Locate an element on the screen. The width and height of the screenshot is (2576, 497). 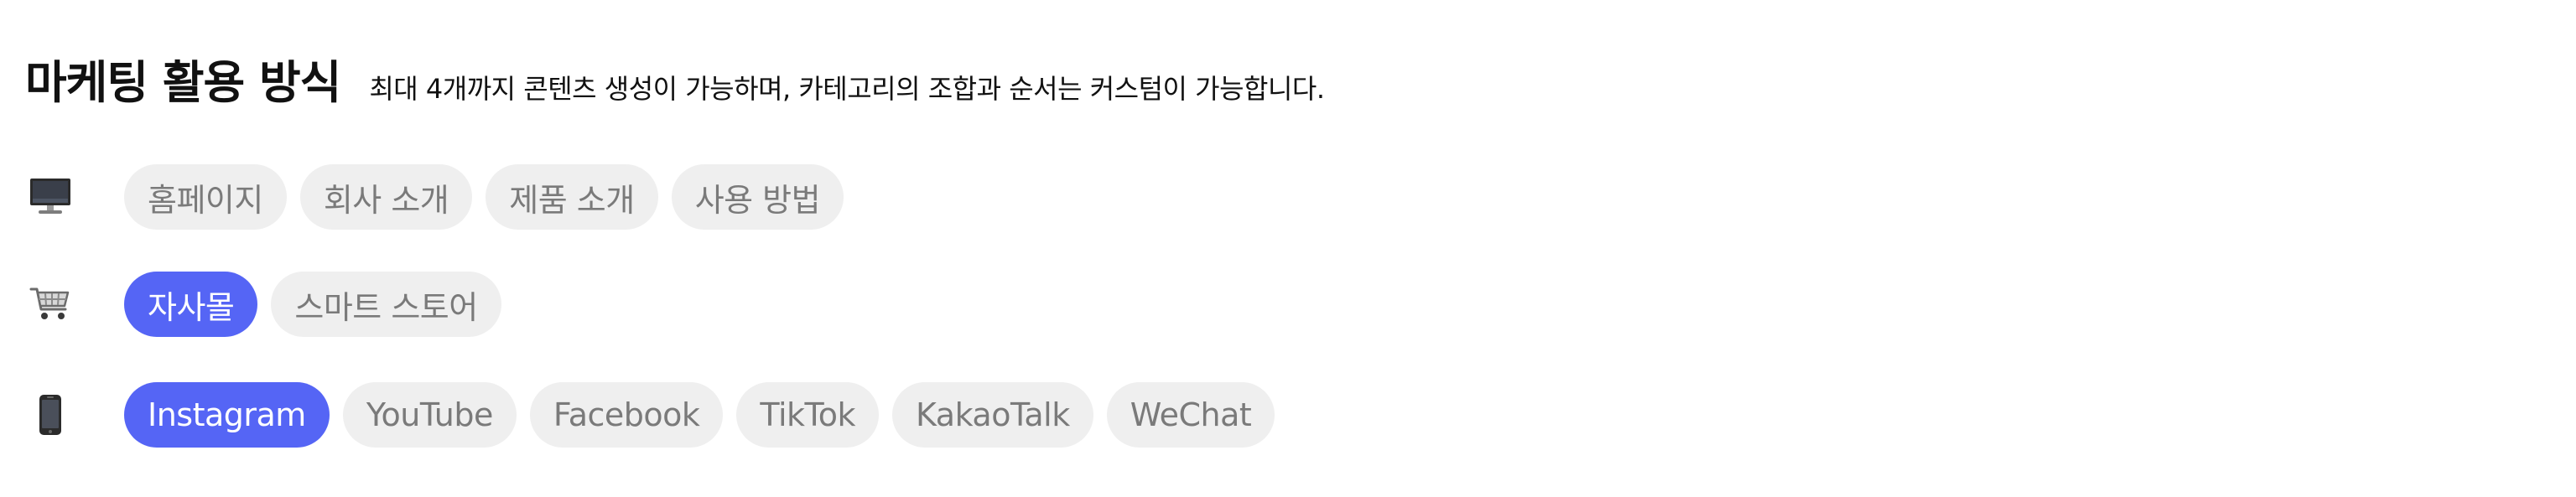
web-chip-group: 홈페이지 회사 소개 제품 소개 사용 방법 is located at coordinates (484, 197).